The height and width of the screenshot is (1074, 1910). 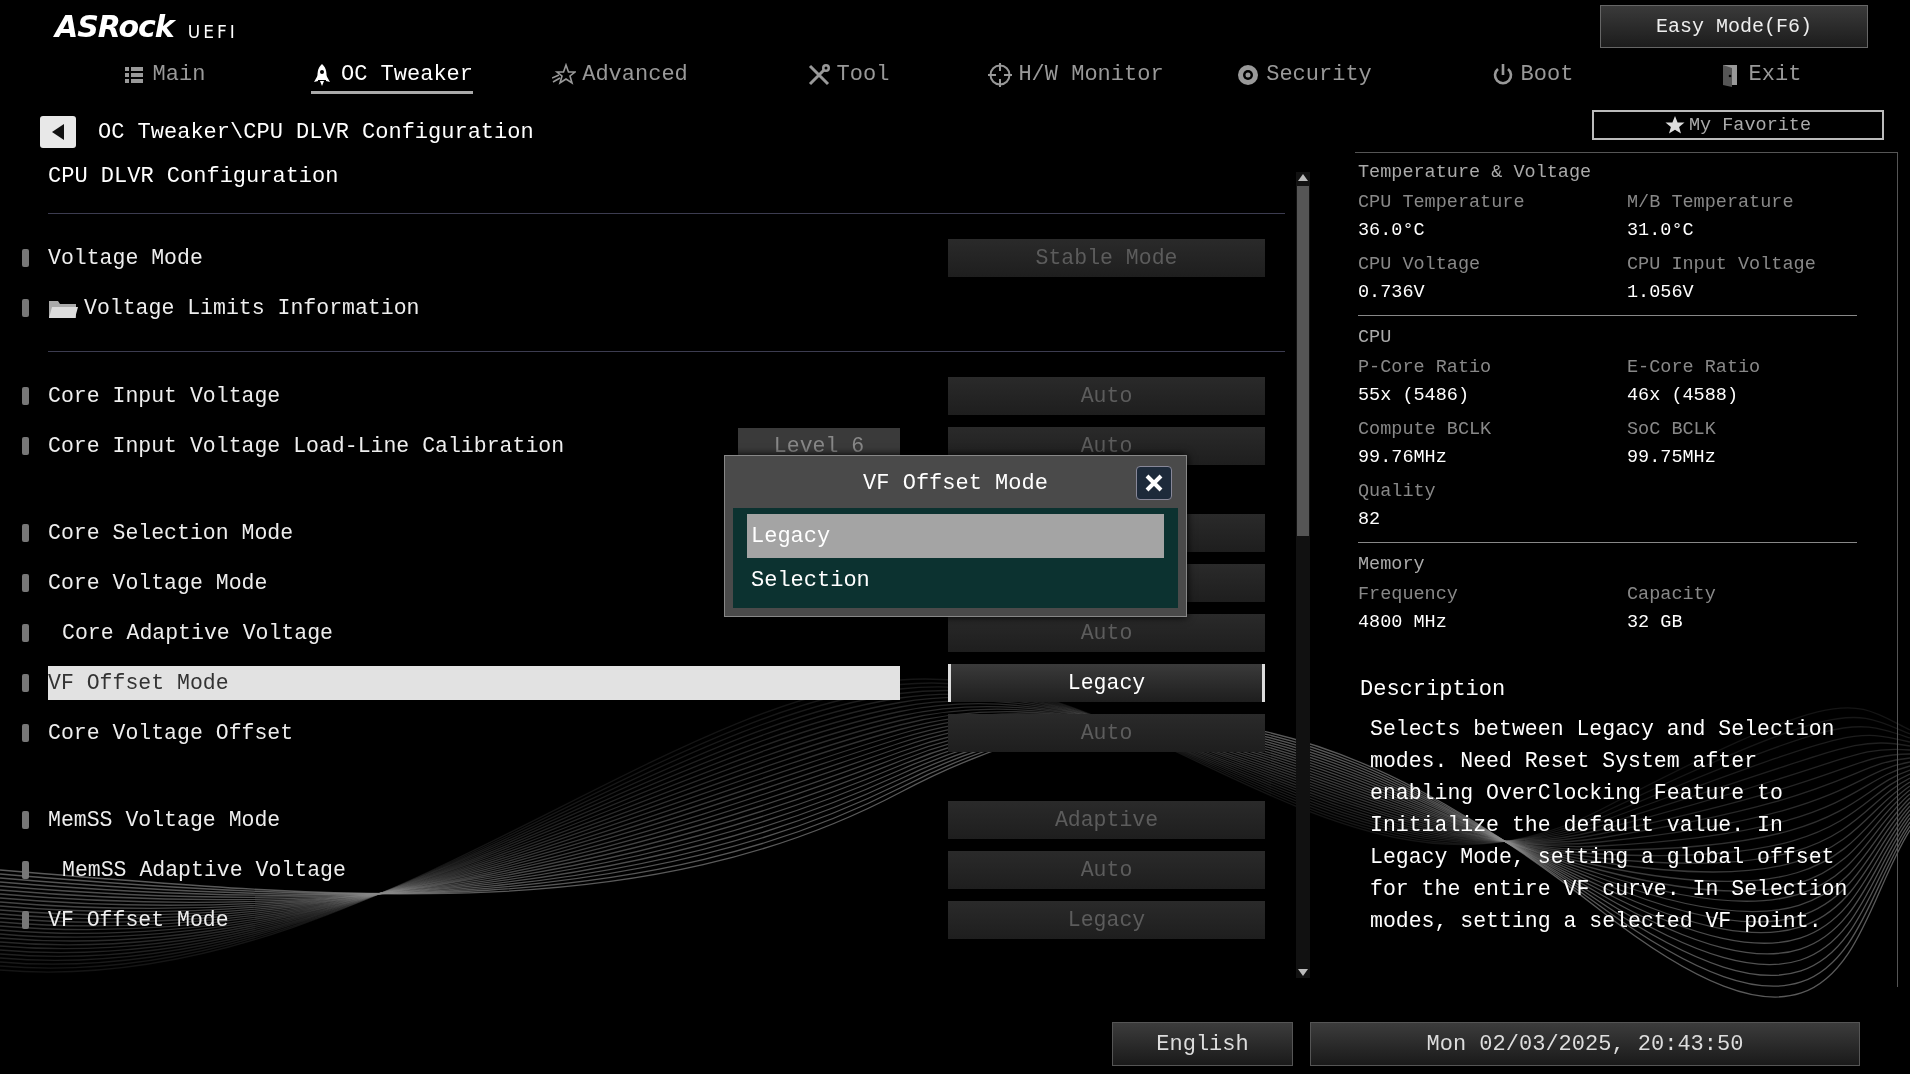 What do you see at coordinates (1694, 368) in the screenshot?
I see `info-label: E-Core Ratio` at bounding box center [1694, 368].